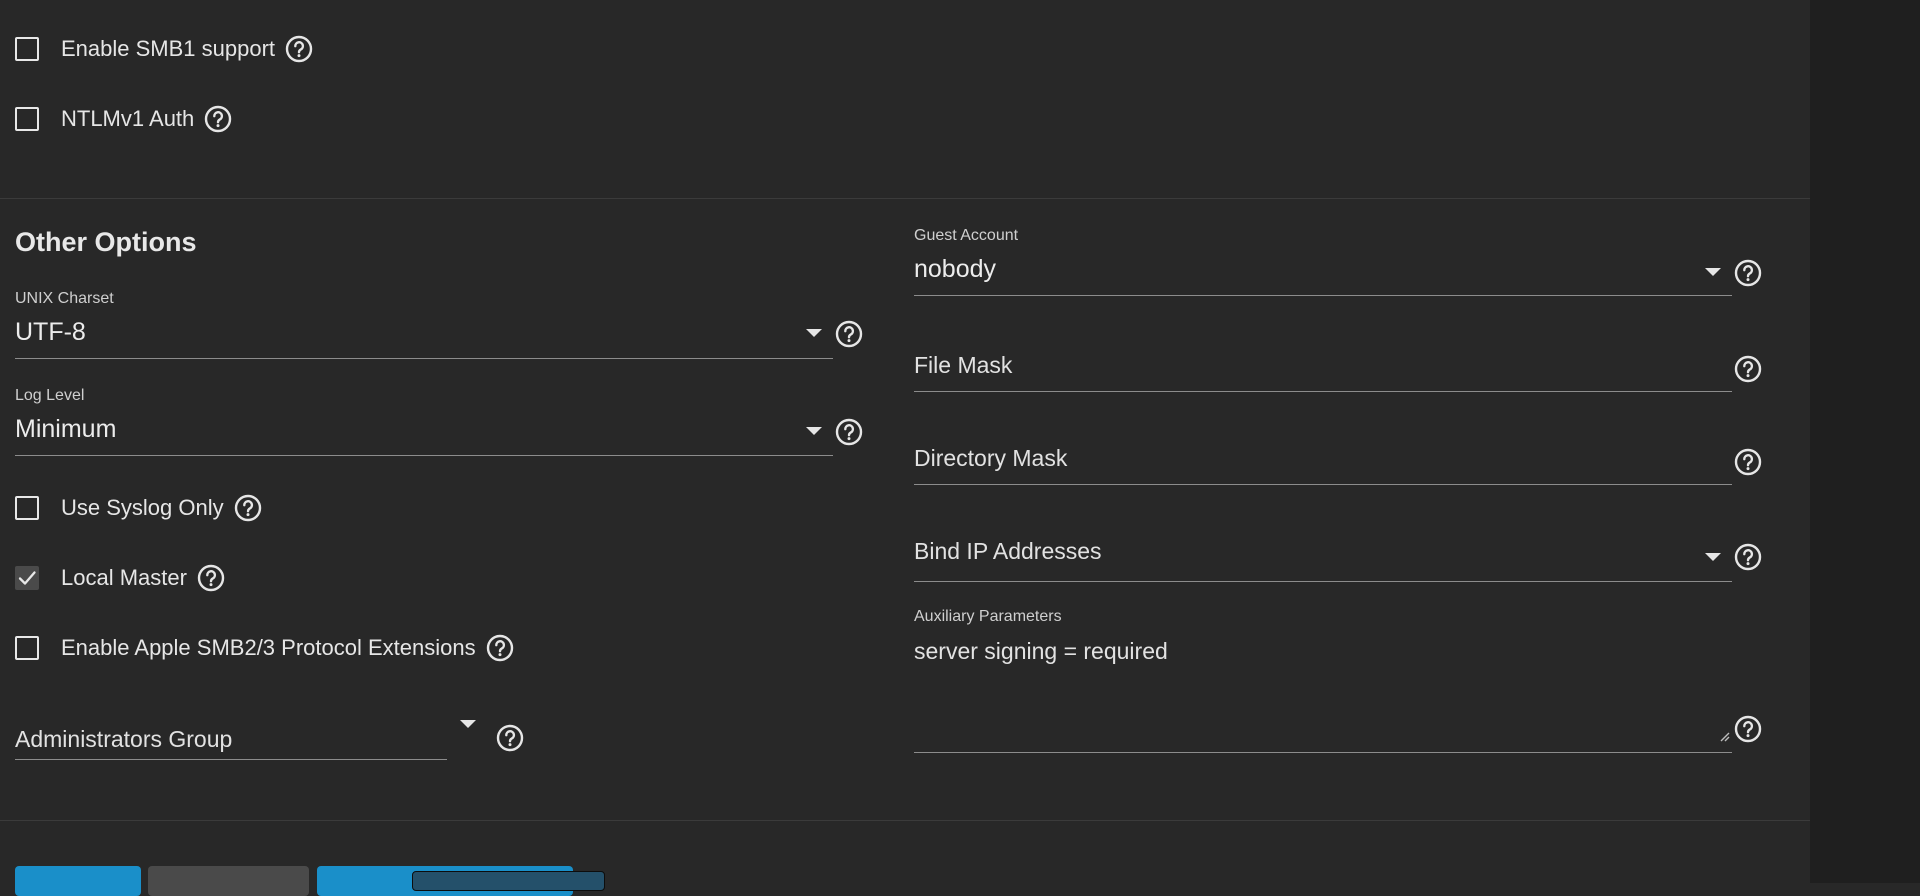 This screenshot has height=896, width=1920. Describe the element at coordinates (27, 648) in the screenshot. I see `apple-extensions-checkbox` at that location.